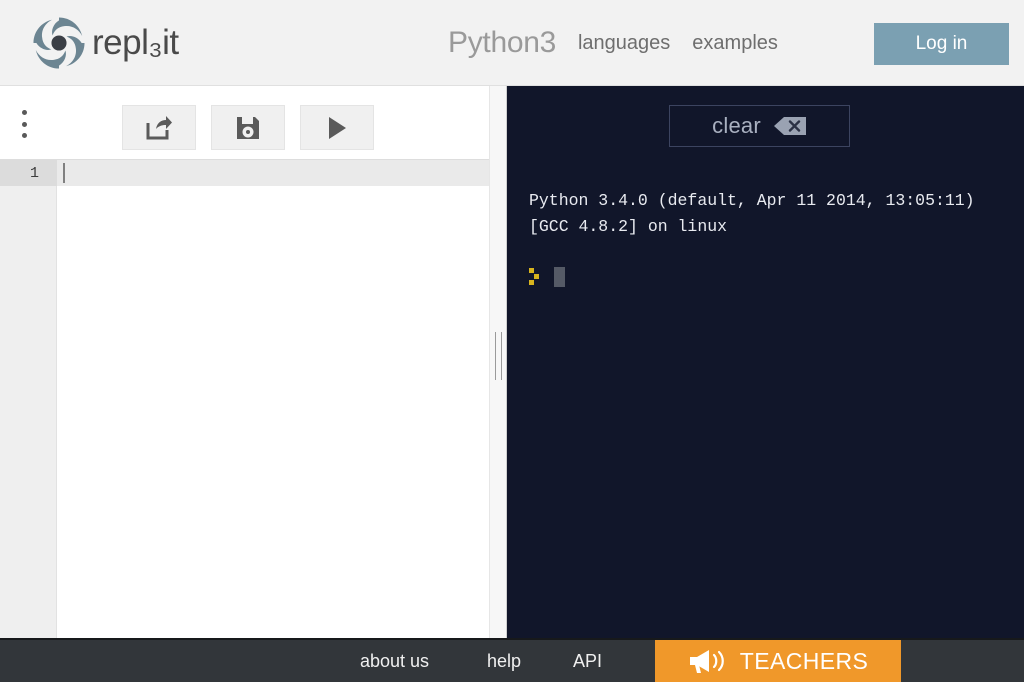  I want to click on floppy-disk-save-icon, so click(248, 127).